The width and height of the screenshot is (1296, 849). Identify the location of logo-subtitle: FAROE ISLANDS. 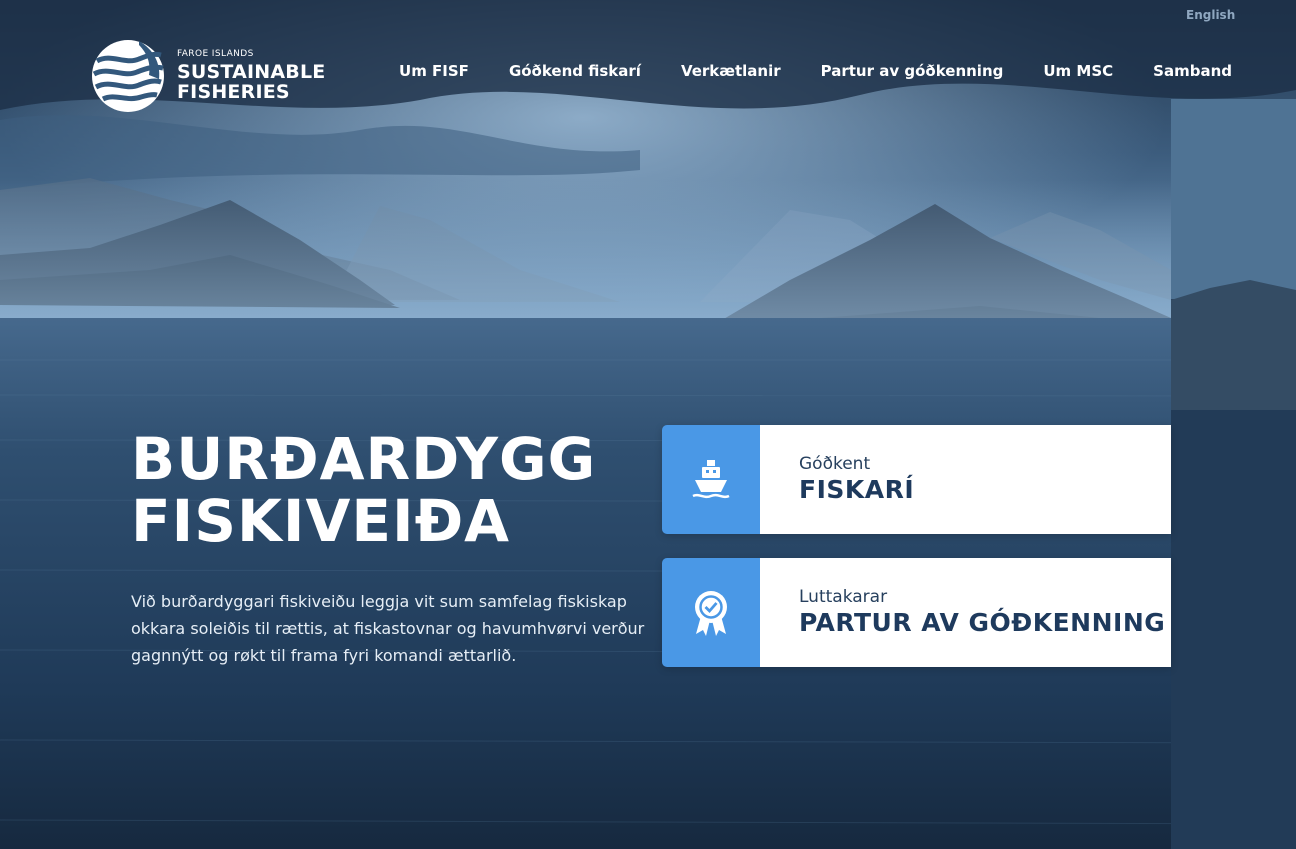
(215, 53).